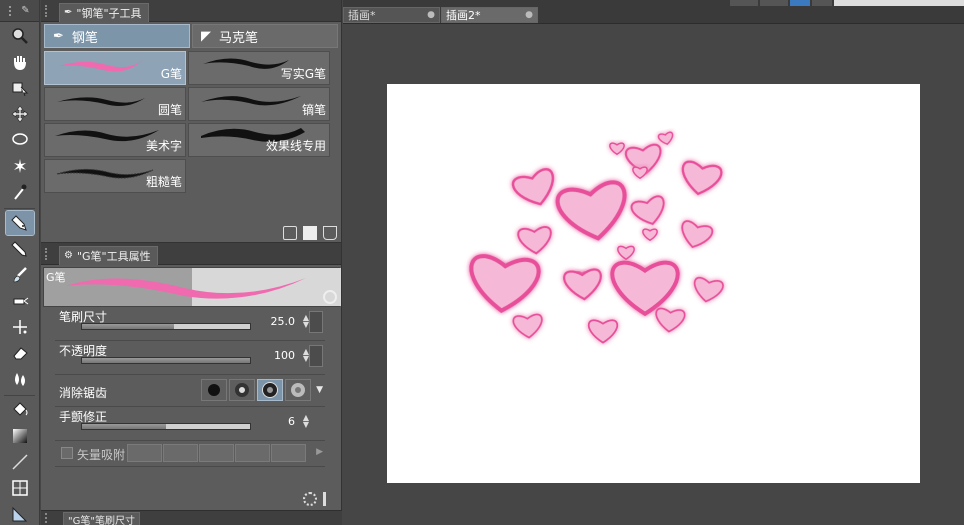  I want to click on antialias-dropdown-icon: ▼, so click(319, 390).